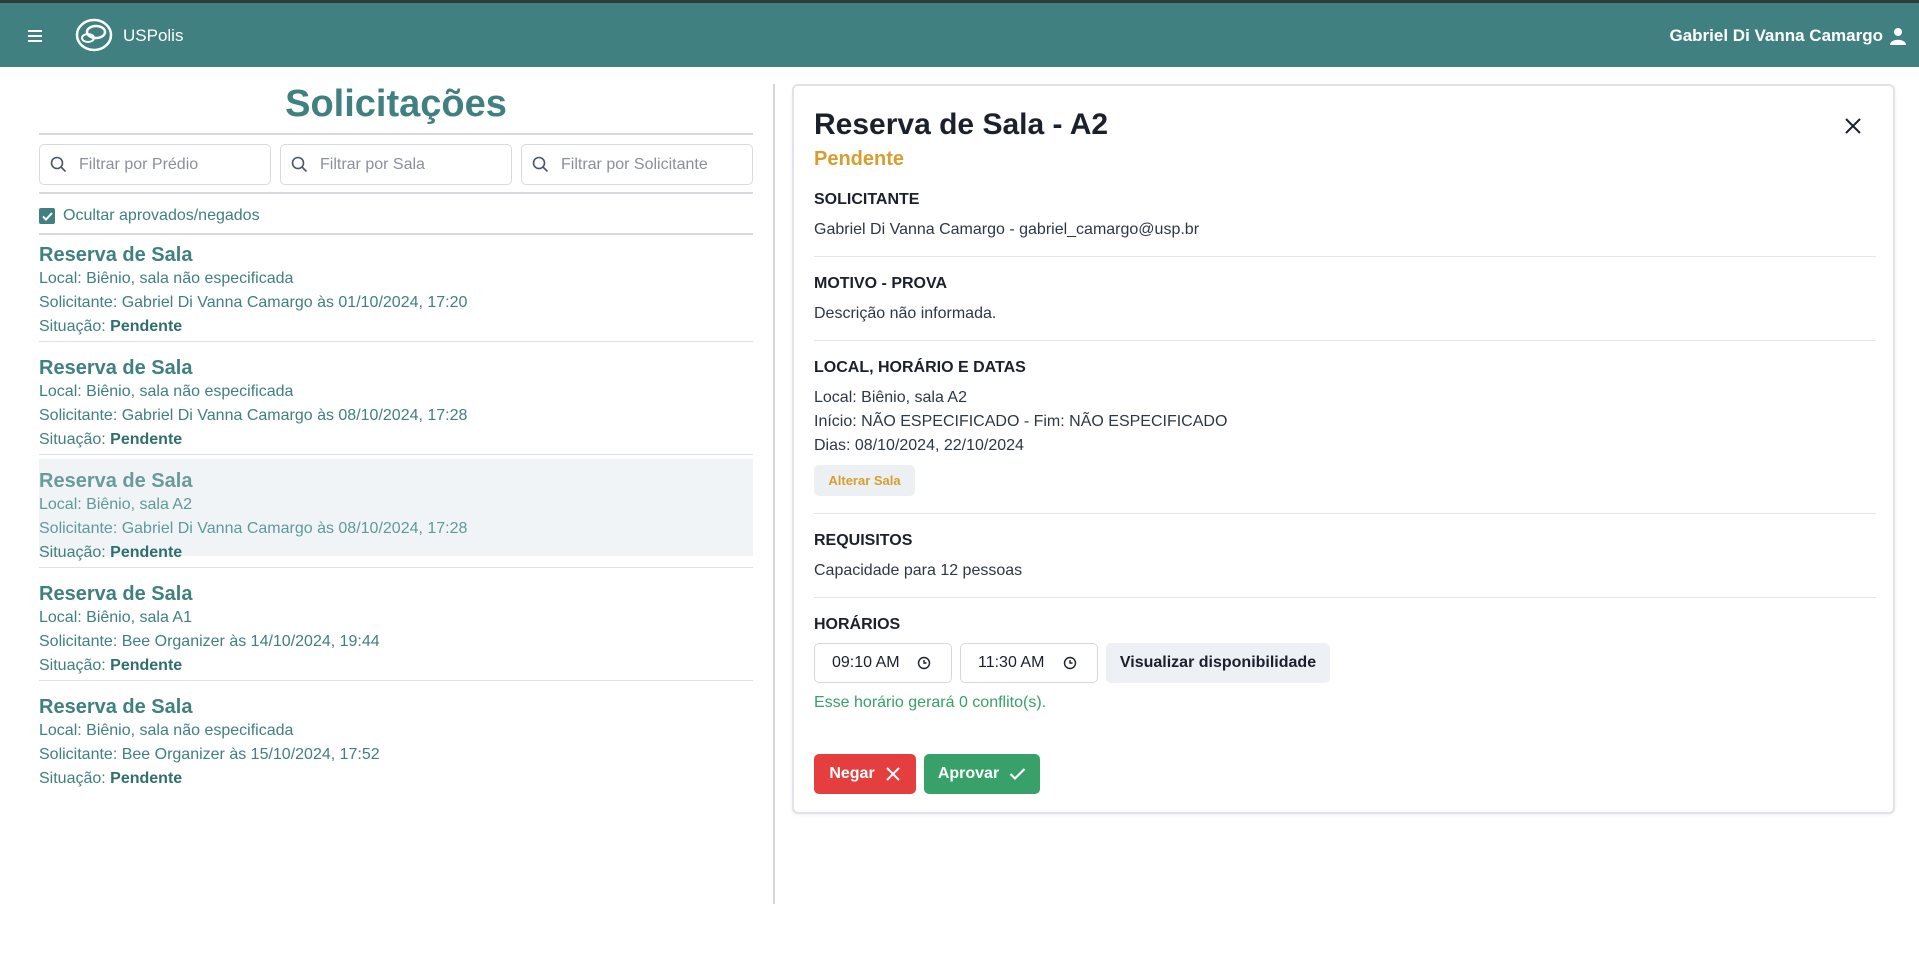 The height and width of the screenshot is (963, 1919). Describe the element at coordinates (890, 397) in the screenshot. I see `location-local: Local: Biênio, sala A2` at that location.